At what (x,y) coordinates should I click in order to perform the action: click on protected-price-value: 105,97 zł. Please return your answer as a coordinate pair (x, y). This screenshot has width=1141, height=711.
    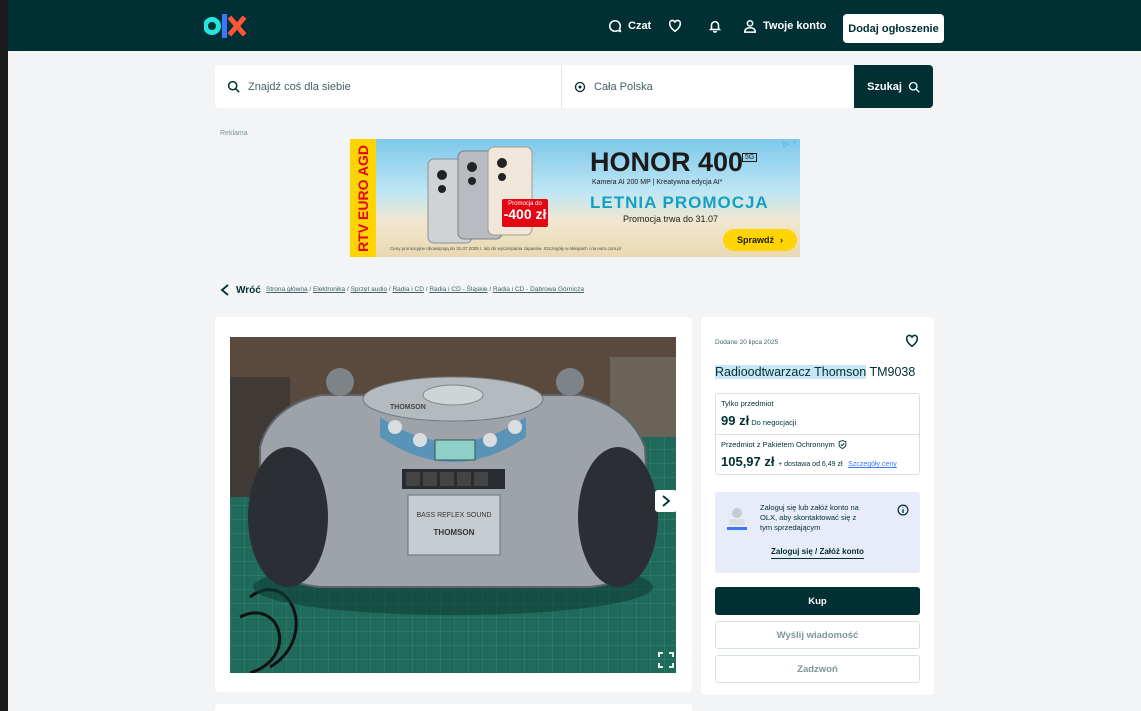
    Looking at the image, I should click on (748, 461).